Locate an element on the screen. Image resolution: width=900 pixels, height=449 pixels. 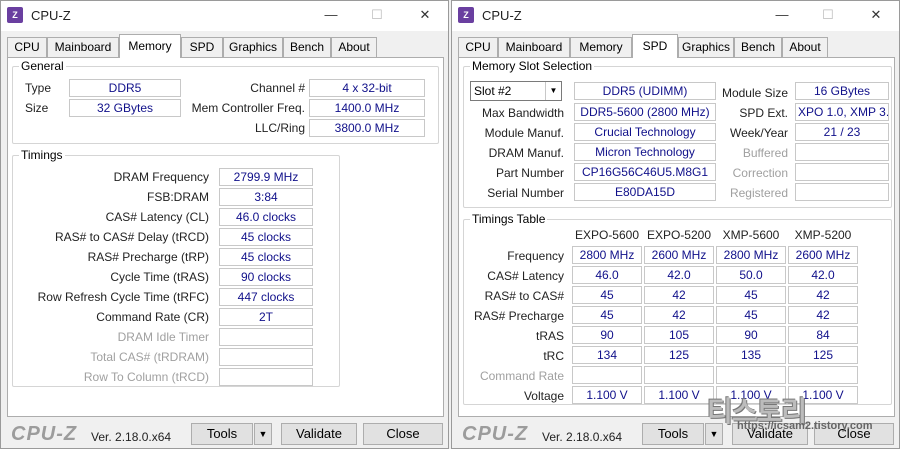
size-label: Size is located at coordinates (37, 108).